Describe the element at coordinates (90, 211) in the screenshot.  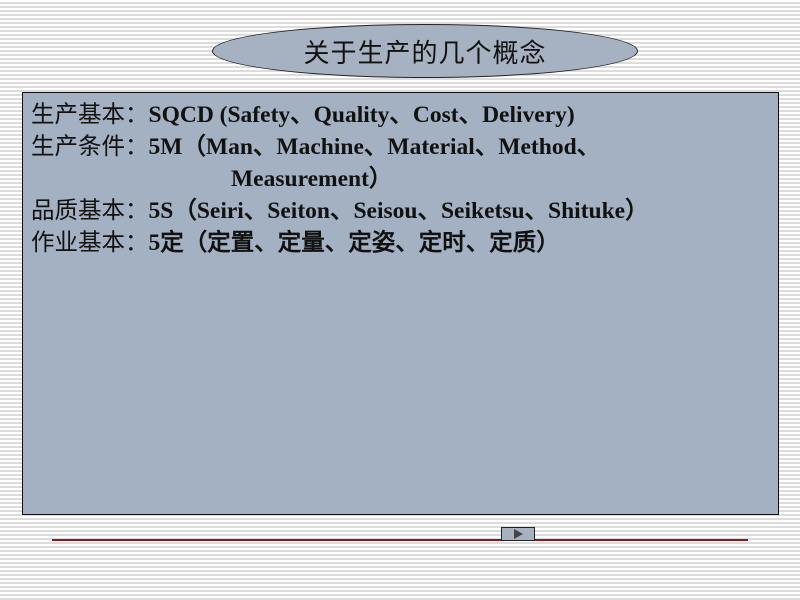
I see `line-label: 品质基本：` at that location.